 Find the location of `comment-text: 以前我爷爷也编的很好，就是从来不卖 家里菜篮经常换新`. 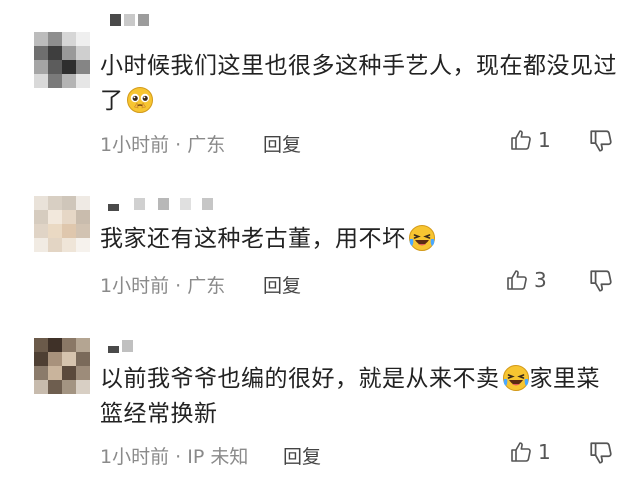

comment-text: 以前我爷爷也编的很好，就是从来不卖 家里菜篮经常换新 is located at coordinates (350, 396).